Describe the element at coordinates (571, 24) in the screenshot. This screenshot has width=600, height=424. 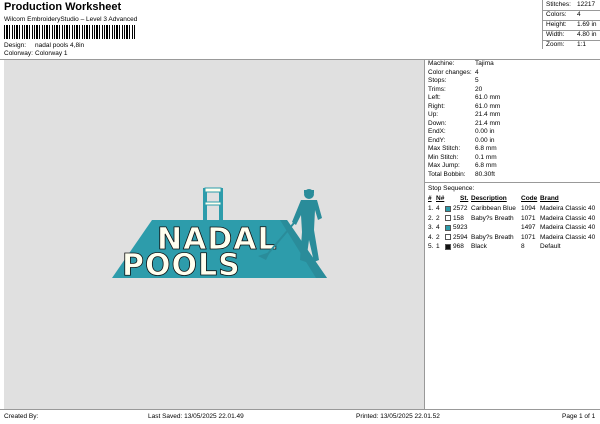
I see `stat-height: Height: 1.69 in` at that location.